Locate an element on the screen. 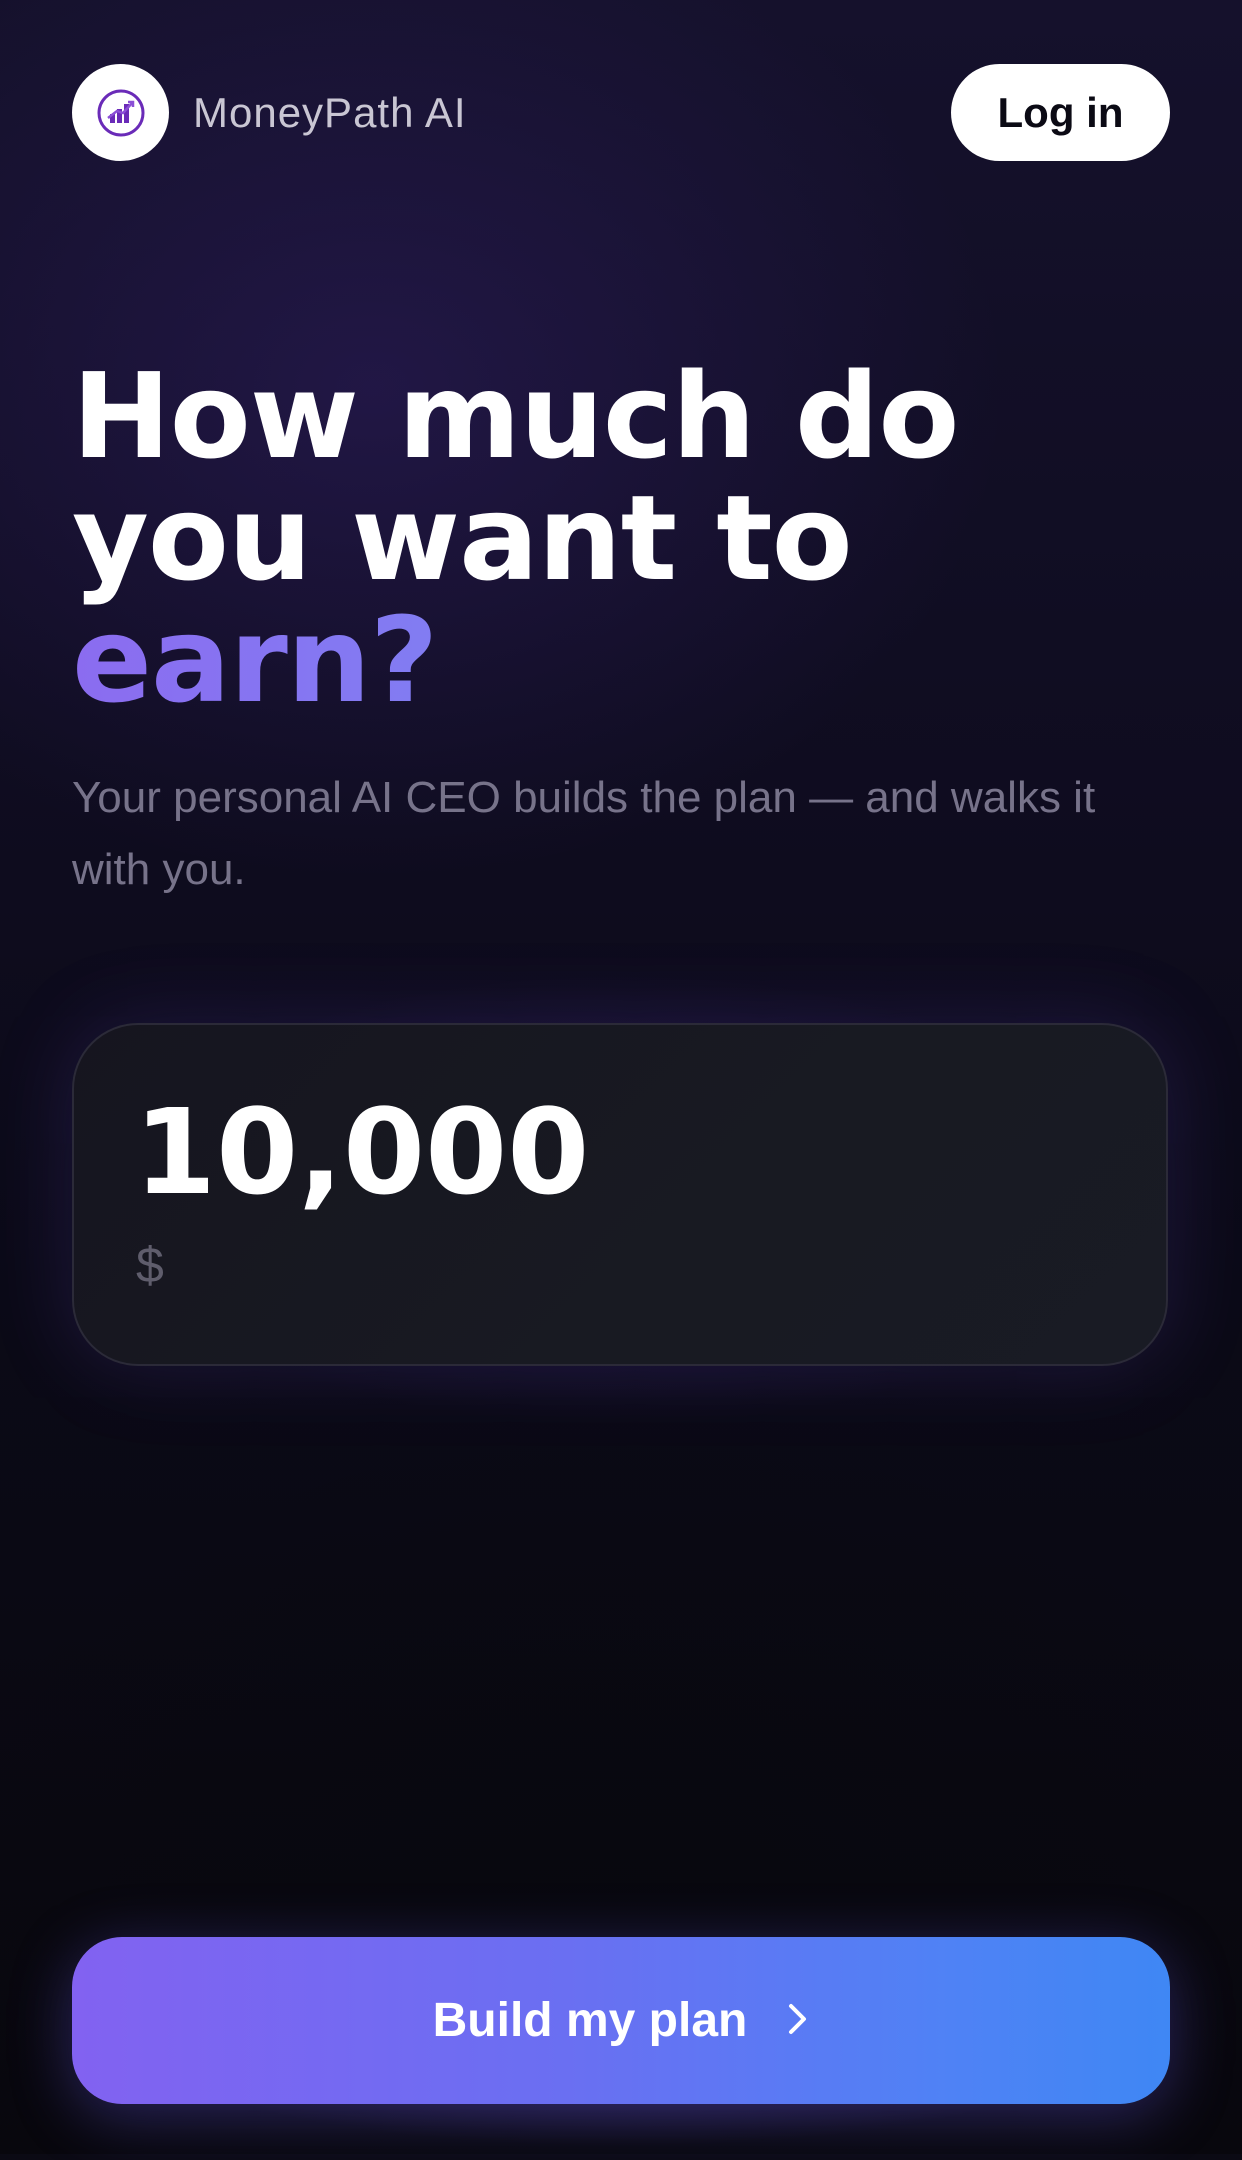  chart-growth-icon is located at coordinates (120, 112).